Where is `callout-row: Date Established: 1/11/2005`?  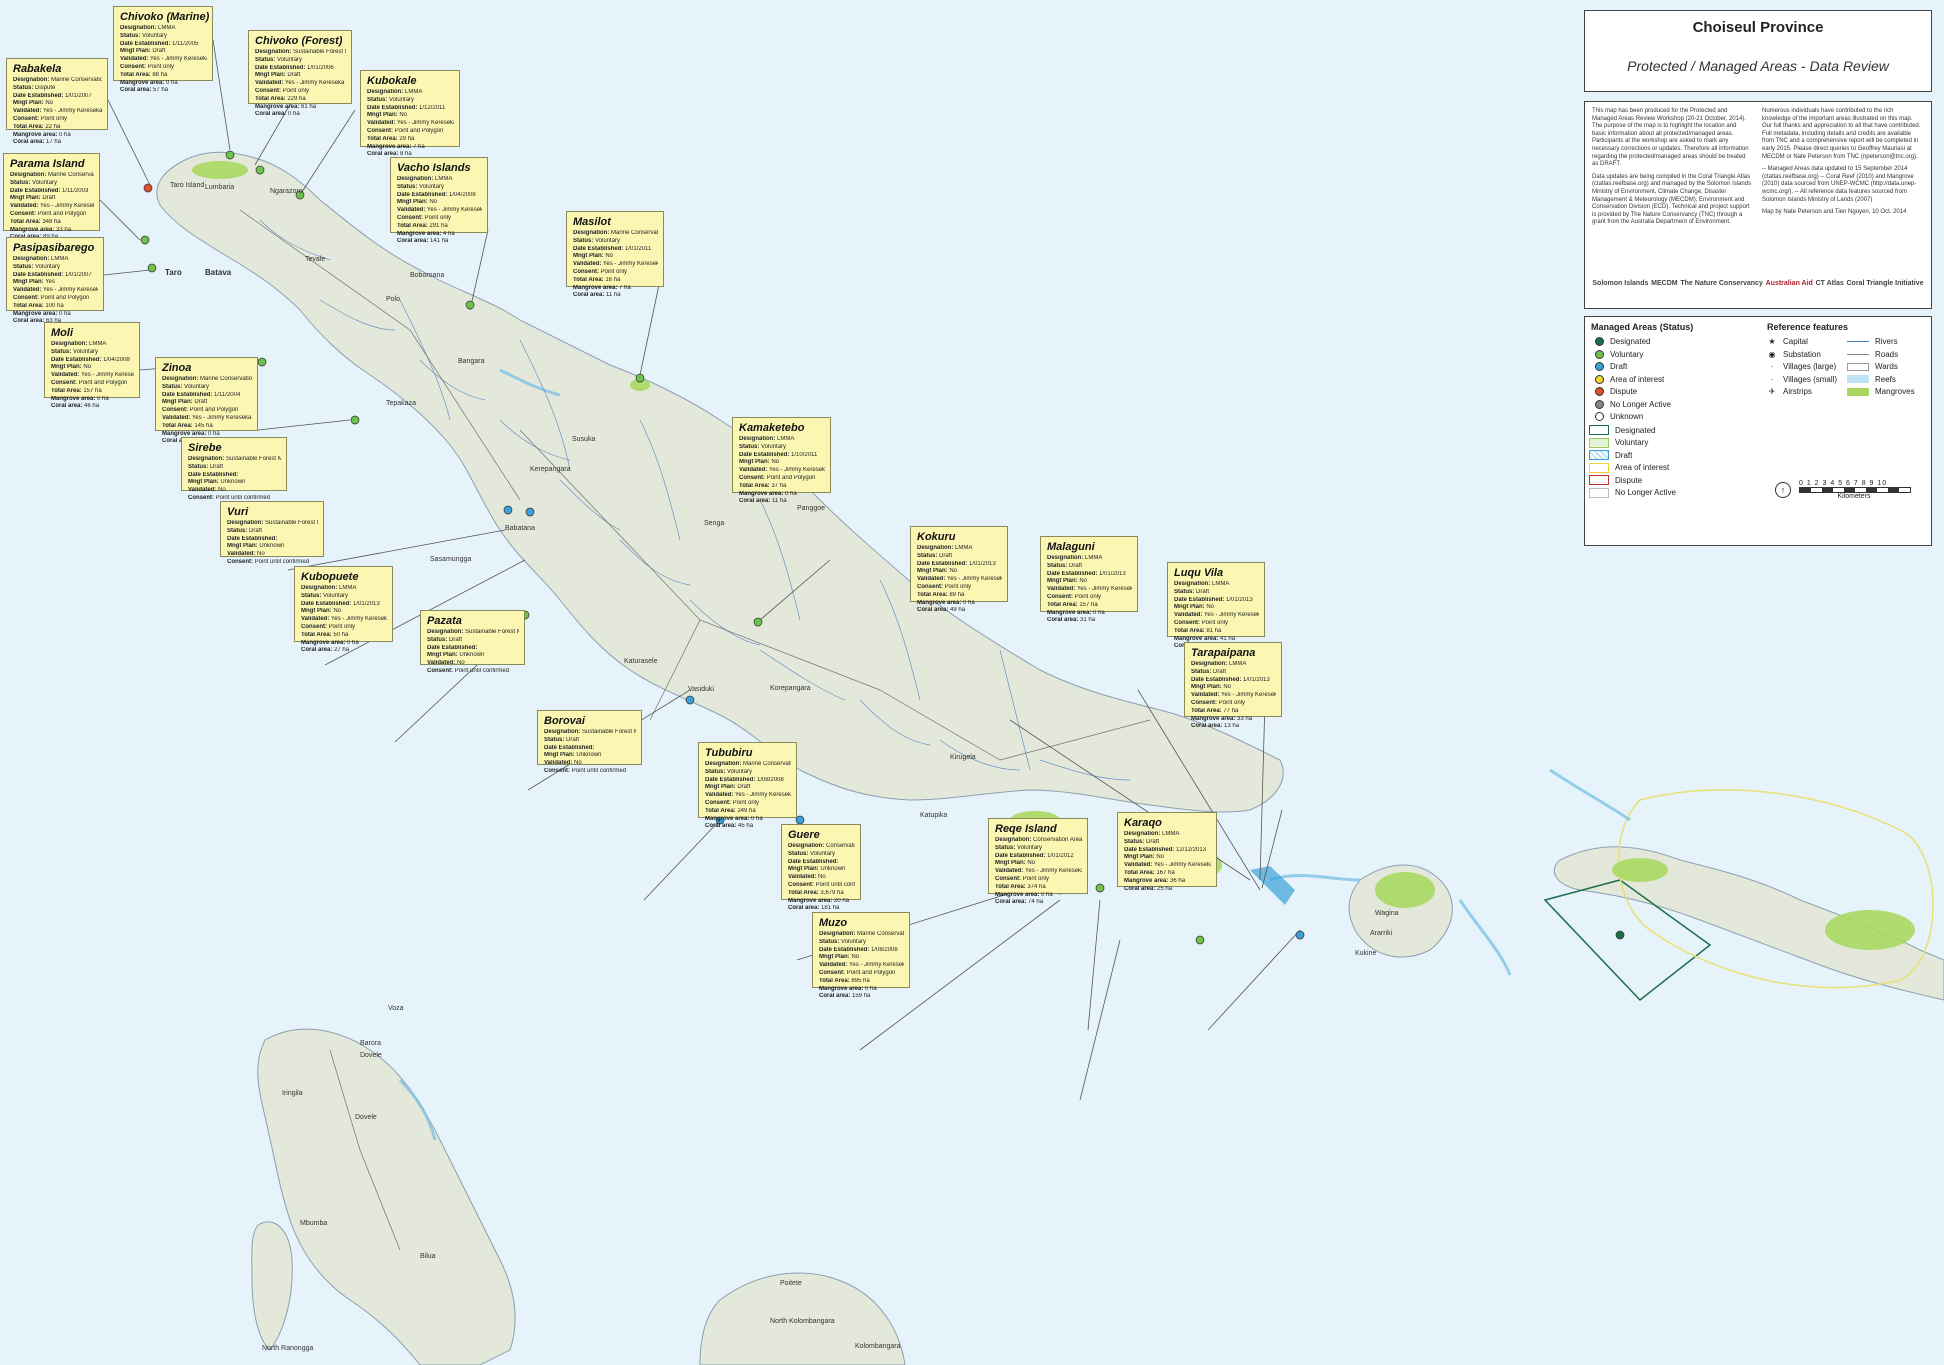
callout-row: Date Established: 1/11/2005 is located at coordinates (163, 45).